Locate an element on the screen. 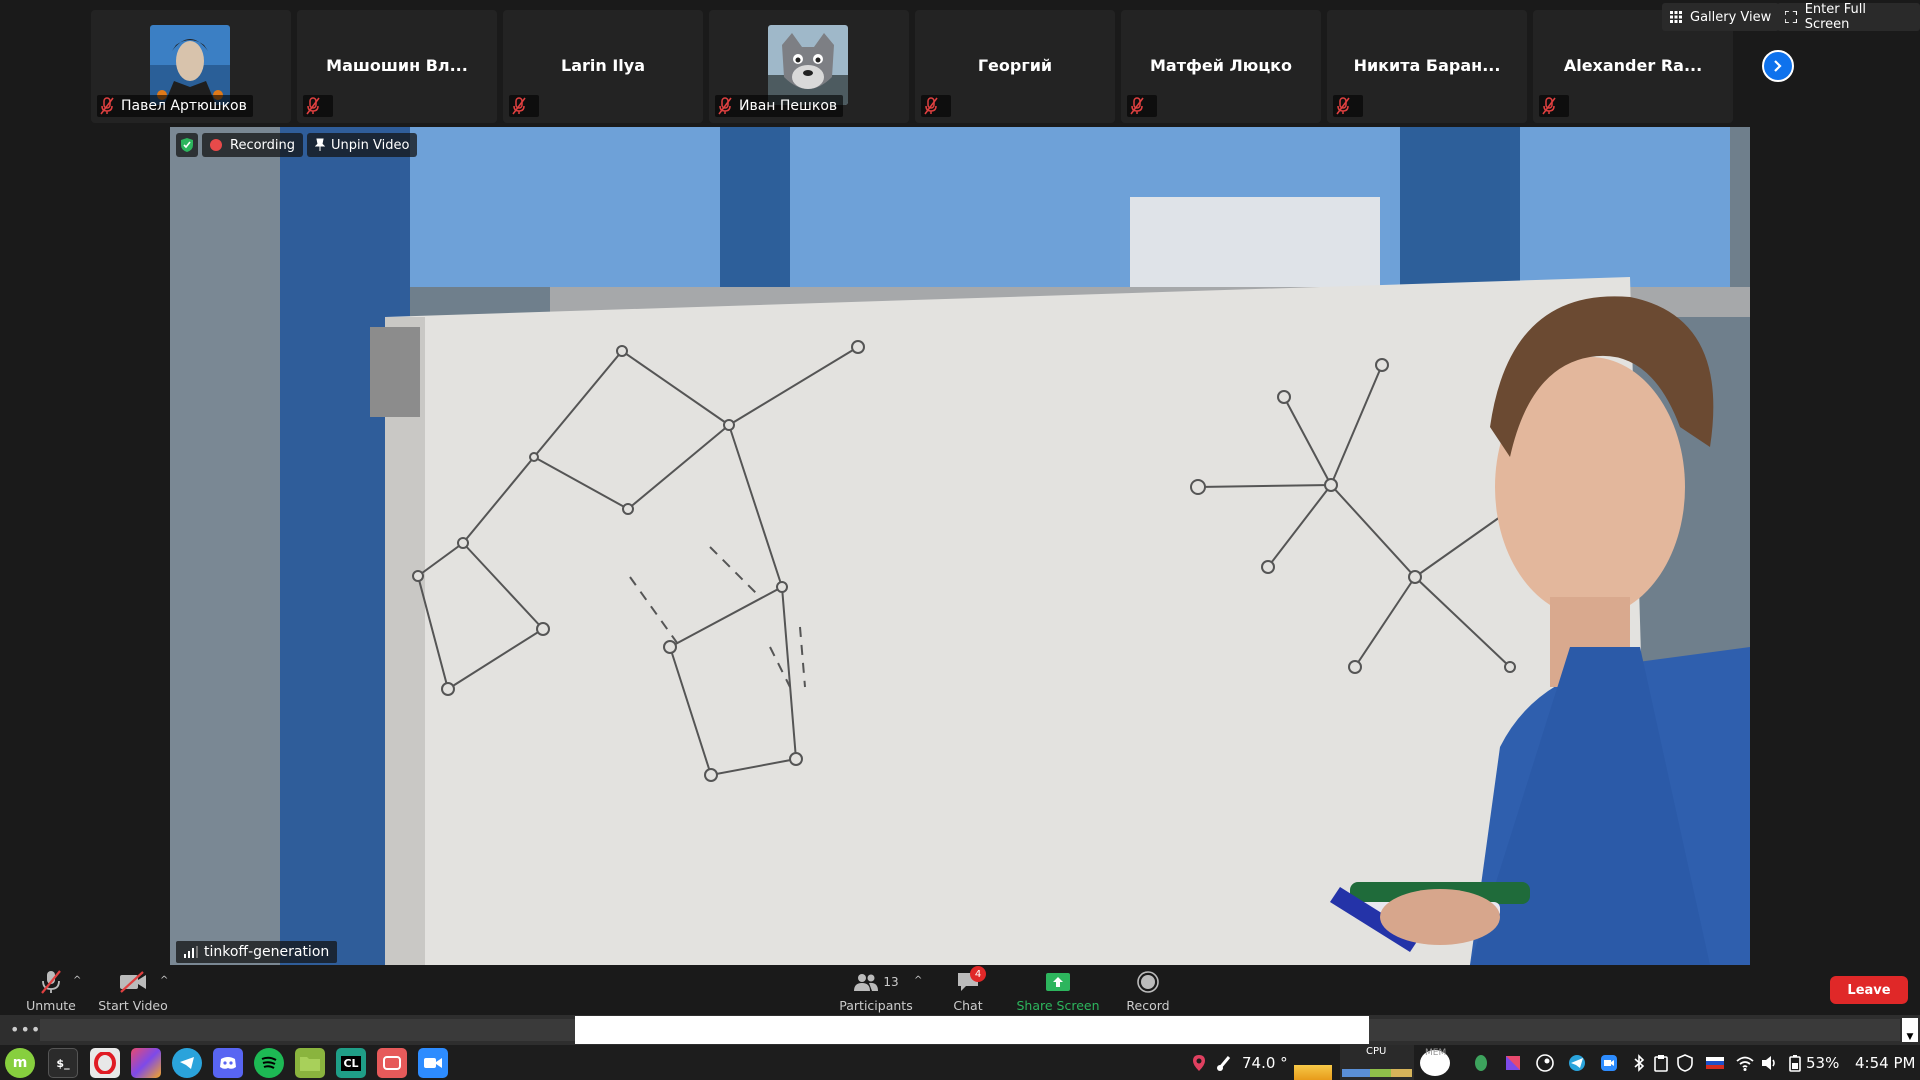 This screenshot has height=1080, width=1920. audio-options-caret-icon: ^ is located at coordinates (77, 980).